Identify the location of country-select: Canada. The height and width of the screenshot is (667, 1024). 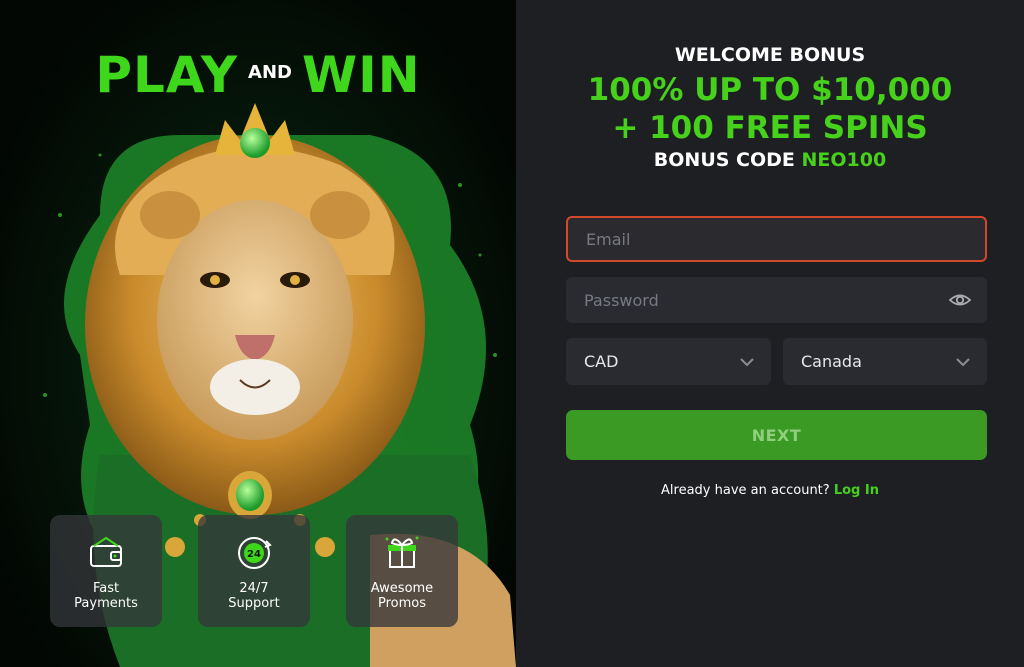
(885, 361).